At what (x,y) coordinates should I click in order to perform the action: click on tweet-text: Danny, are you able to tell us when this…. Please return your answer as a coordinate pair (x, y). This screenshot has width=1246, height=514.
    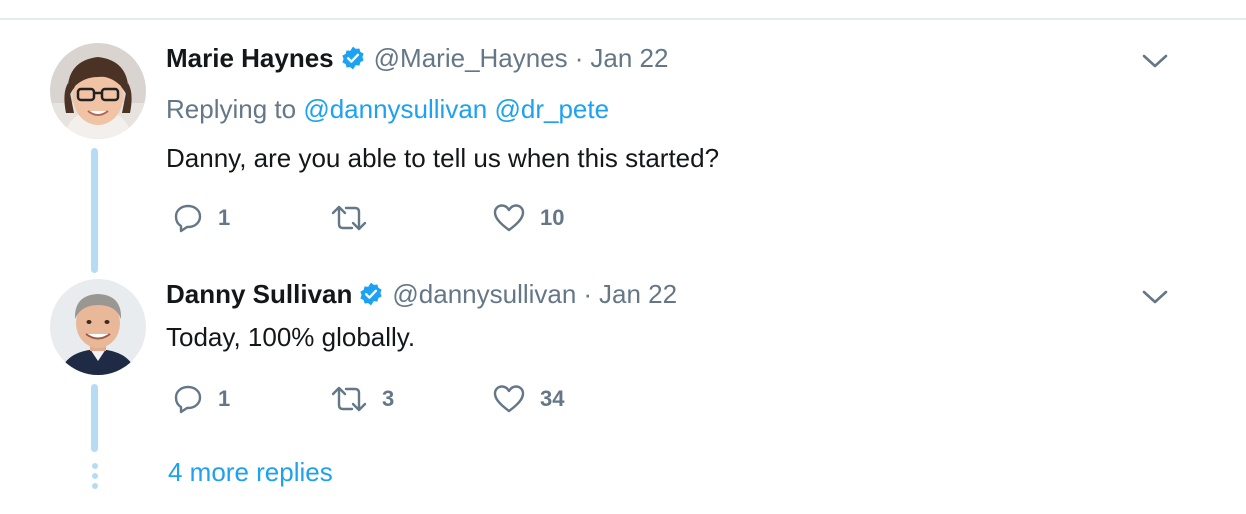
    Looking at the image, I should click on (443, 158).